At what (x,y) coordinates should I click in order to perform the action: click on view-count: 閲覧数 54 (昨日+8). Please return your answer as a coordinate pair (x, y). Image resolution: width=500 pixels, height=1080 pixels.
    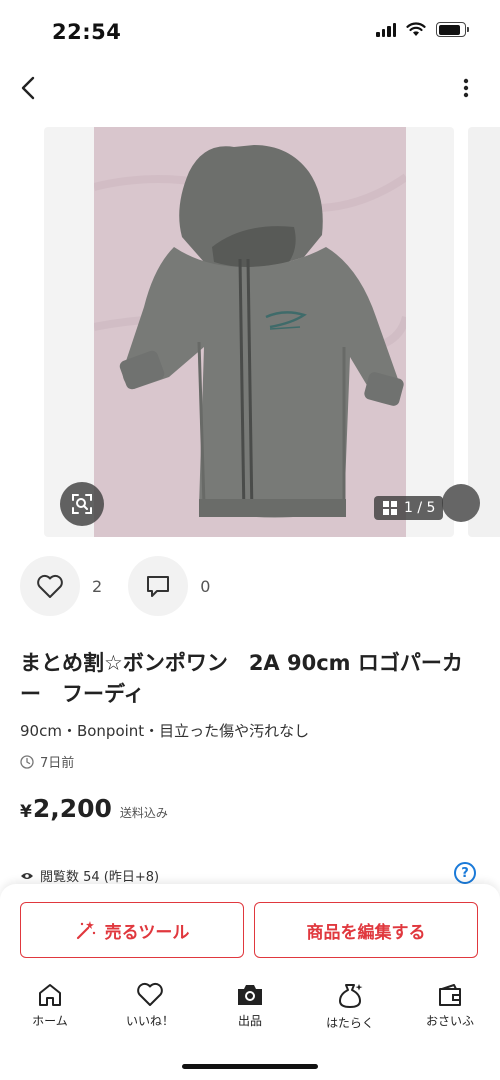
    Looking at the image, I should click on (89, 875).